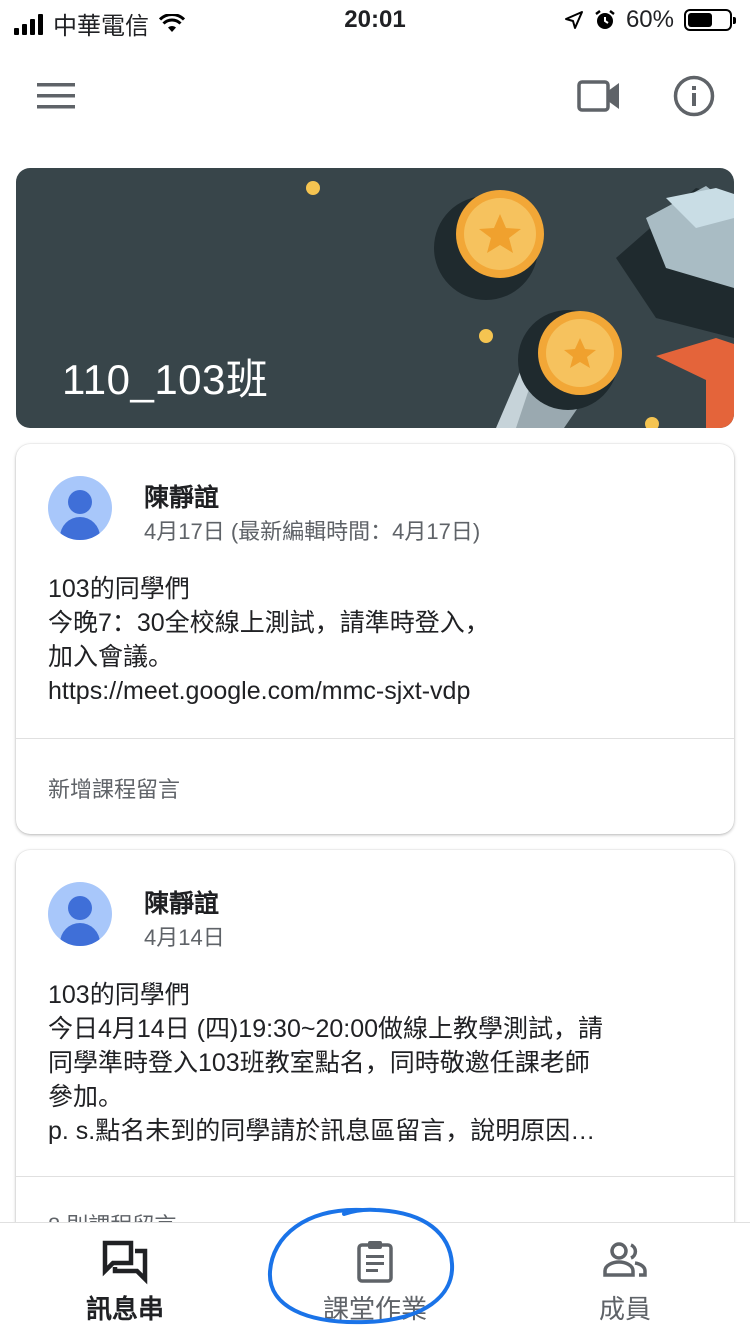 Image resolution: width=750 pixels, height=1335 pixels. What do you see at coordinates (361, 1266) in the screenshot?
I see `highlight-circle-annotation` at bounding box center [361, 1266].